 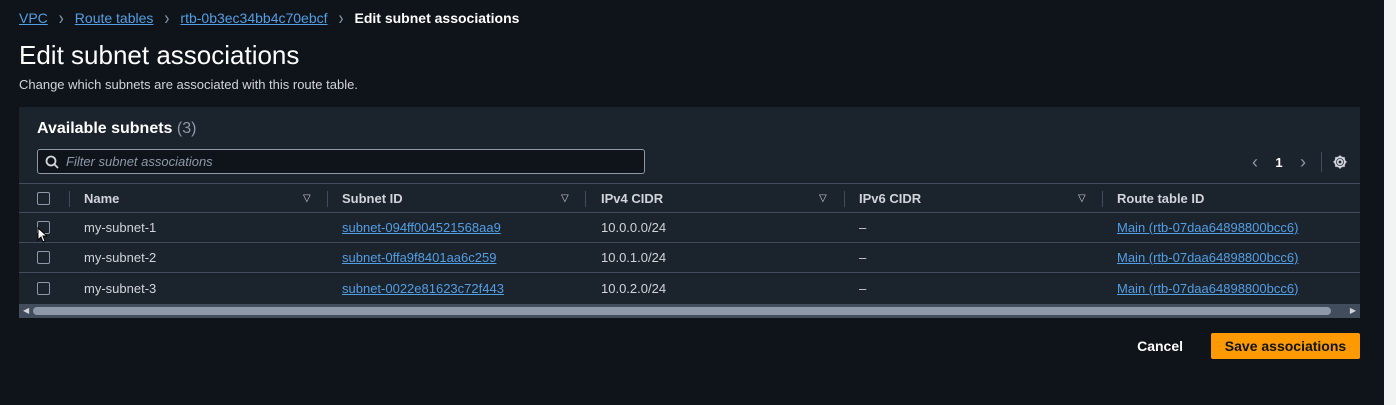 What do you see at coordinates (372, 198) in the screenshot?
I see `column-header-subnet-id: Subnet ID` at bounding box center [372, 198].